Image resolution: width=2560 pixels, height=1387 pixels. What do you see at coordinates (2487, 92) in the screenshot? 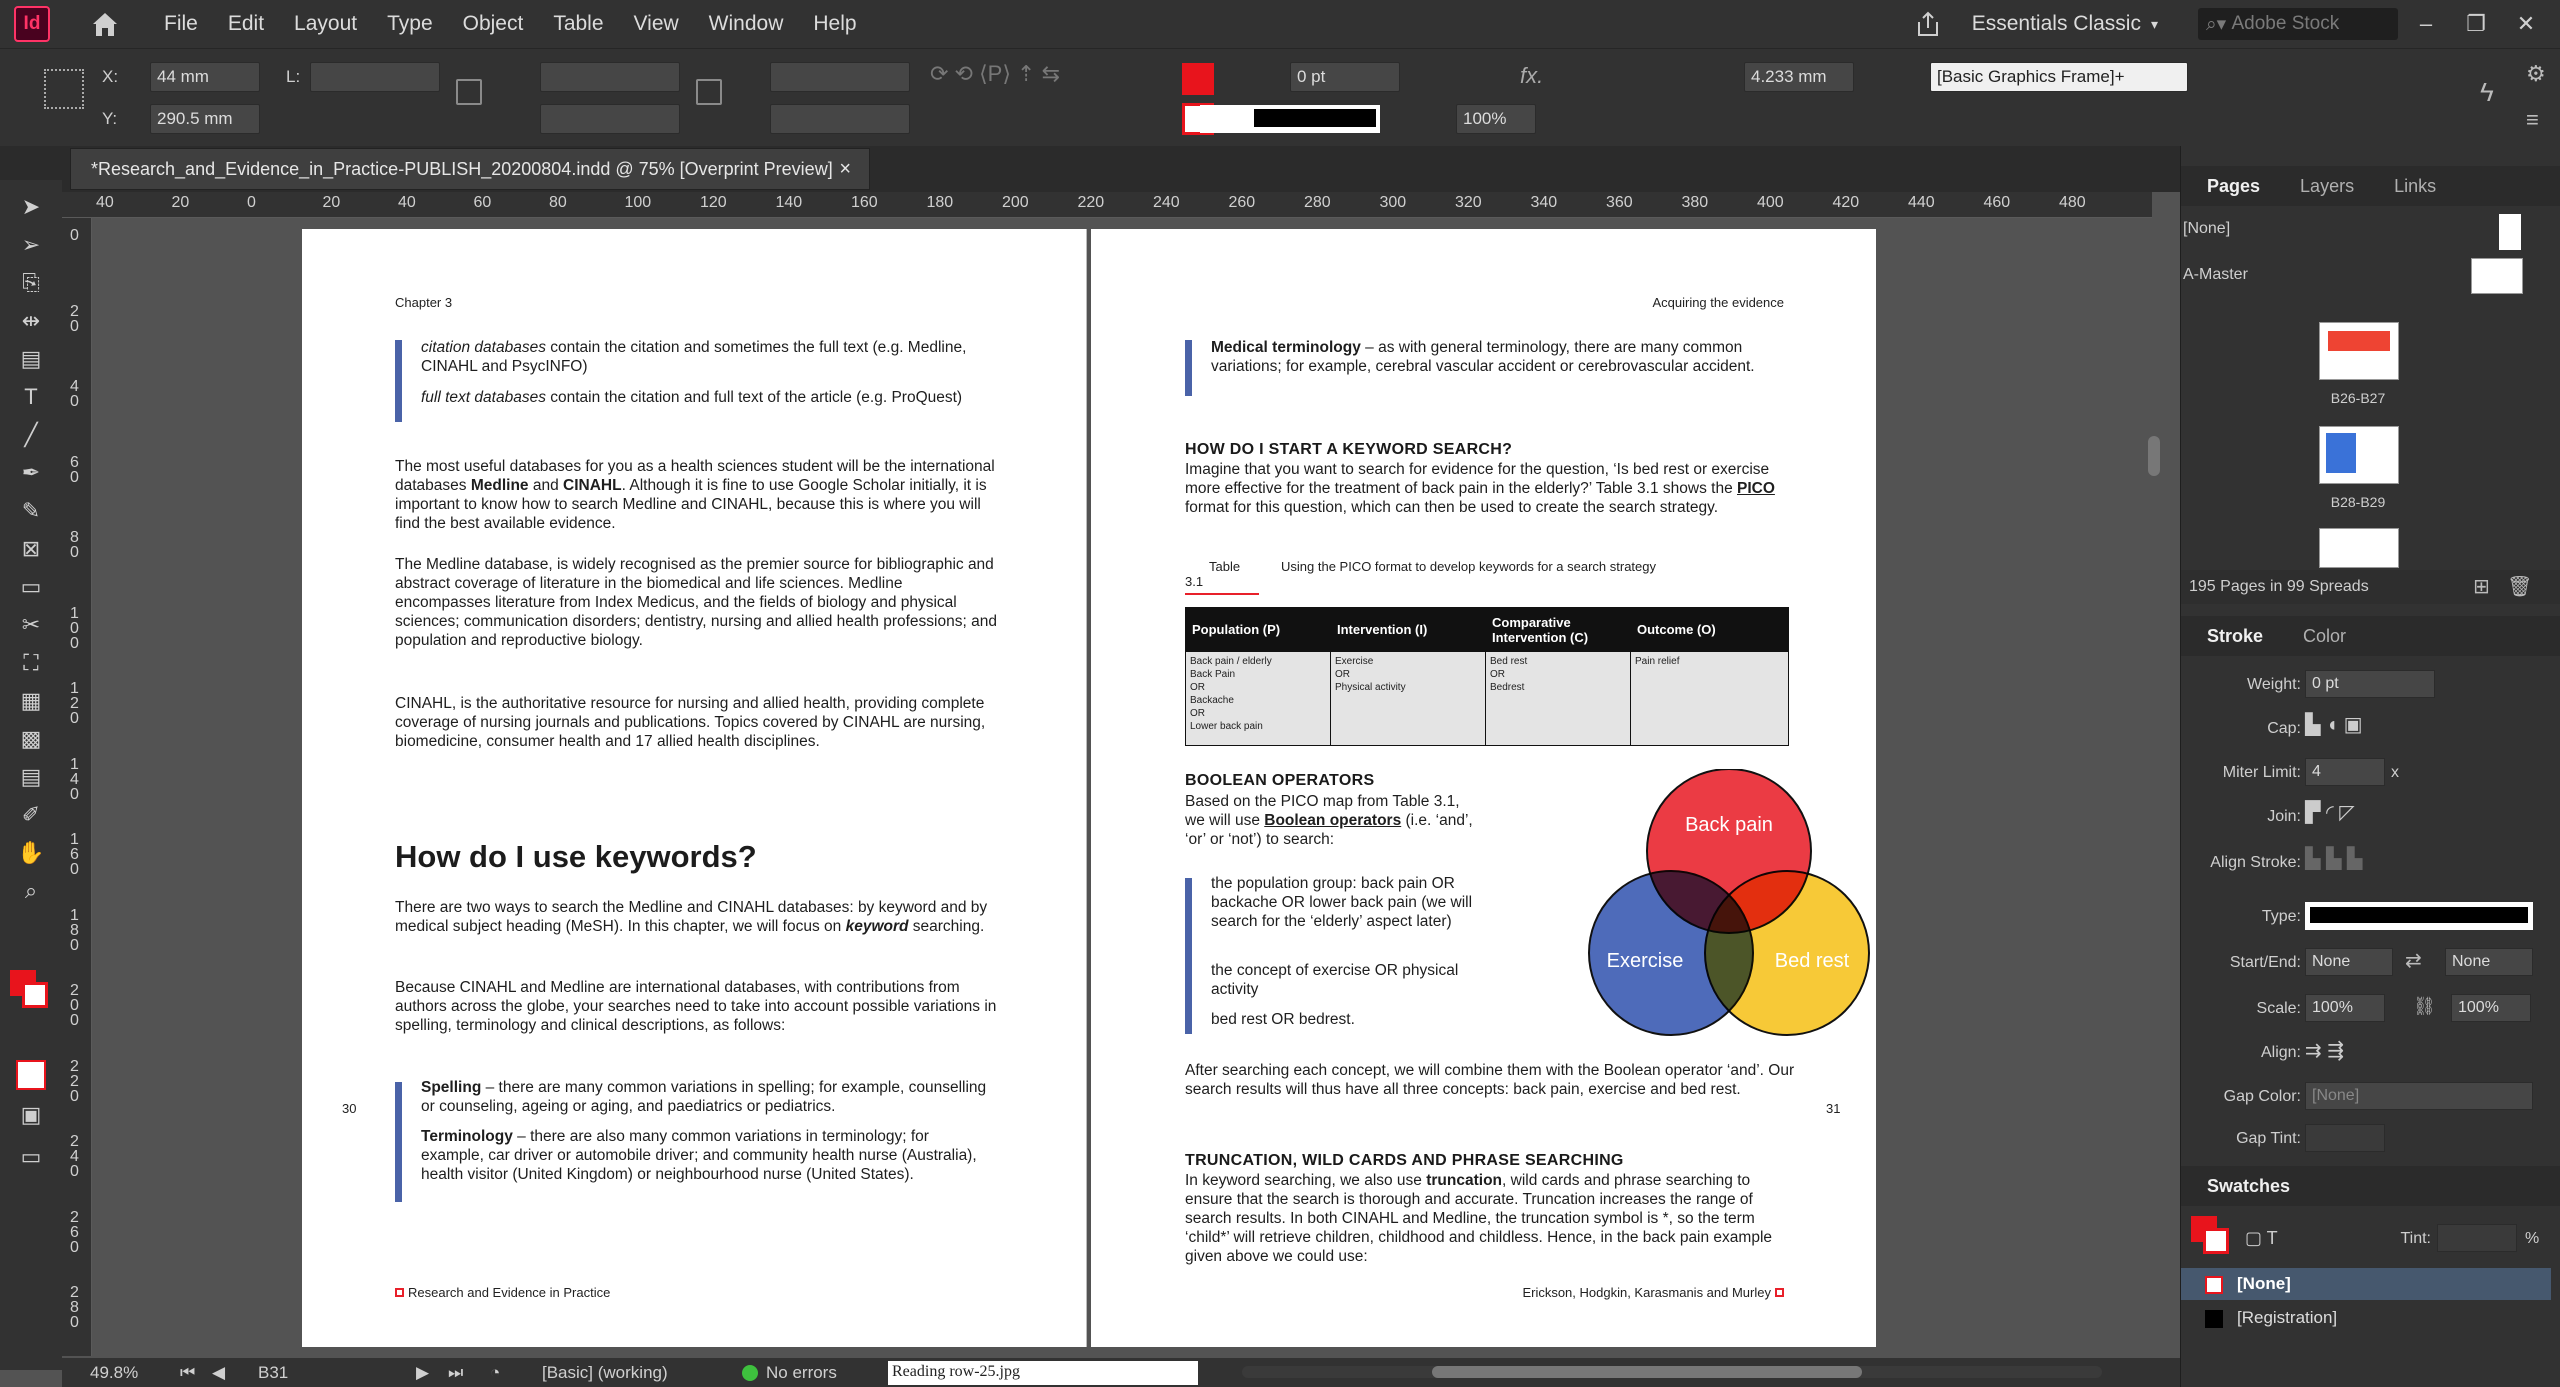
I see `lightning-icon: ϟ` at bounding box center [2487, 92].